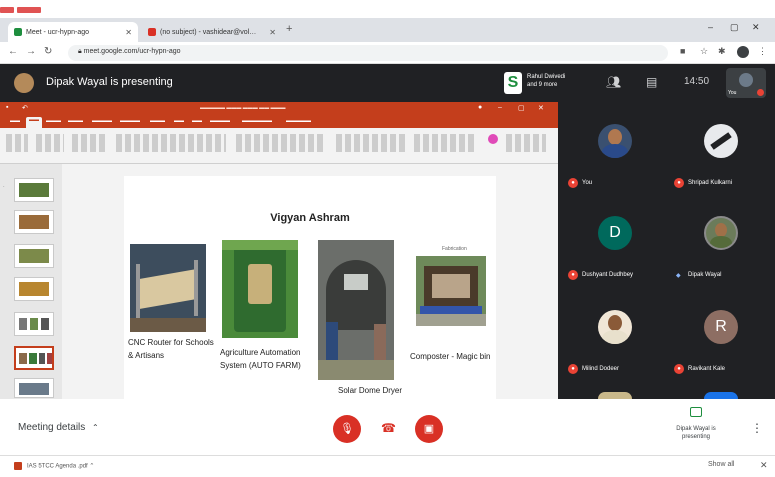 Image resolution: width=775 pixels, height=477 pixels. What do you see at coordinates (500, 107) in the screenshot?
I see `ppt-minimize-icon: –` at bounding box center [500, 107].